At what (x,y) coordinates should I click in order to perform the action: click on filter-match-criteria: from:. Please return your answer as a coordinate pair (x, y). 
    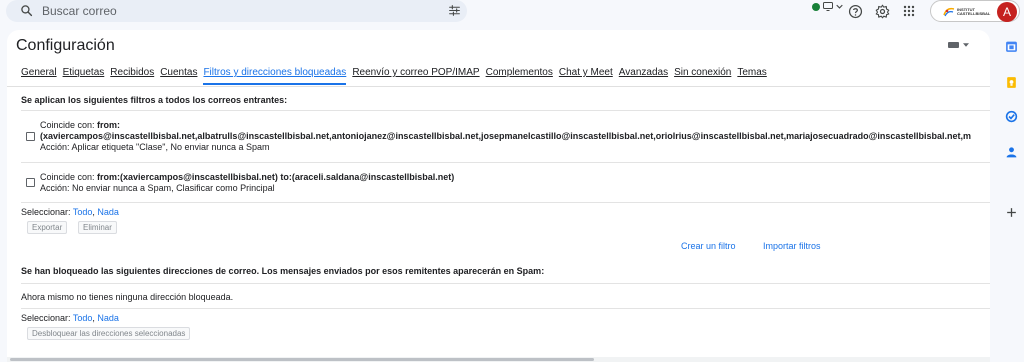
    Looking at the image, I should click on (109, 125).